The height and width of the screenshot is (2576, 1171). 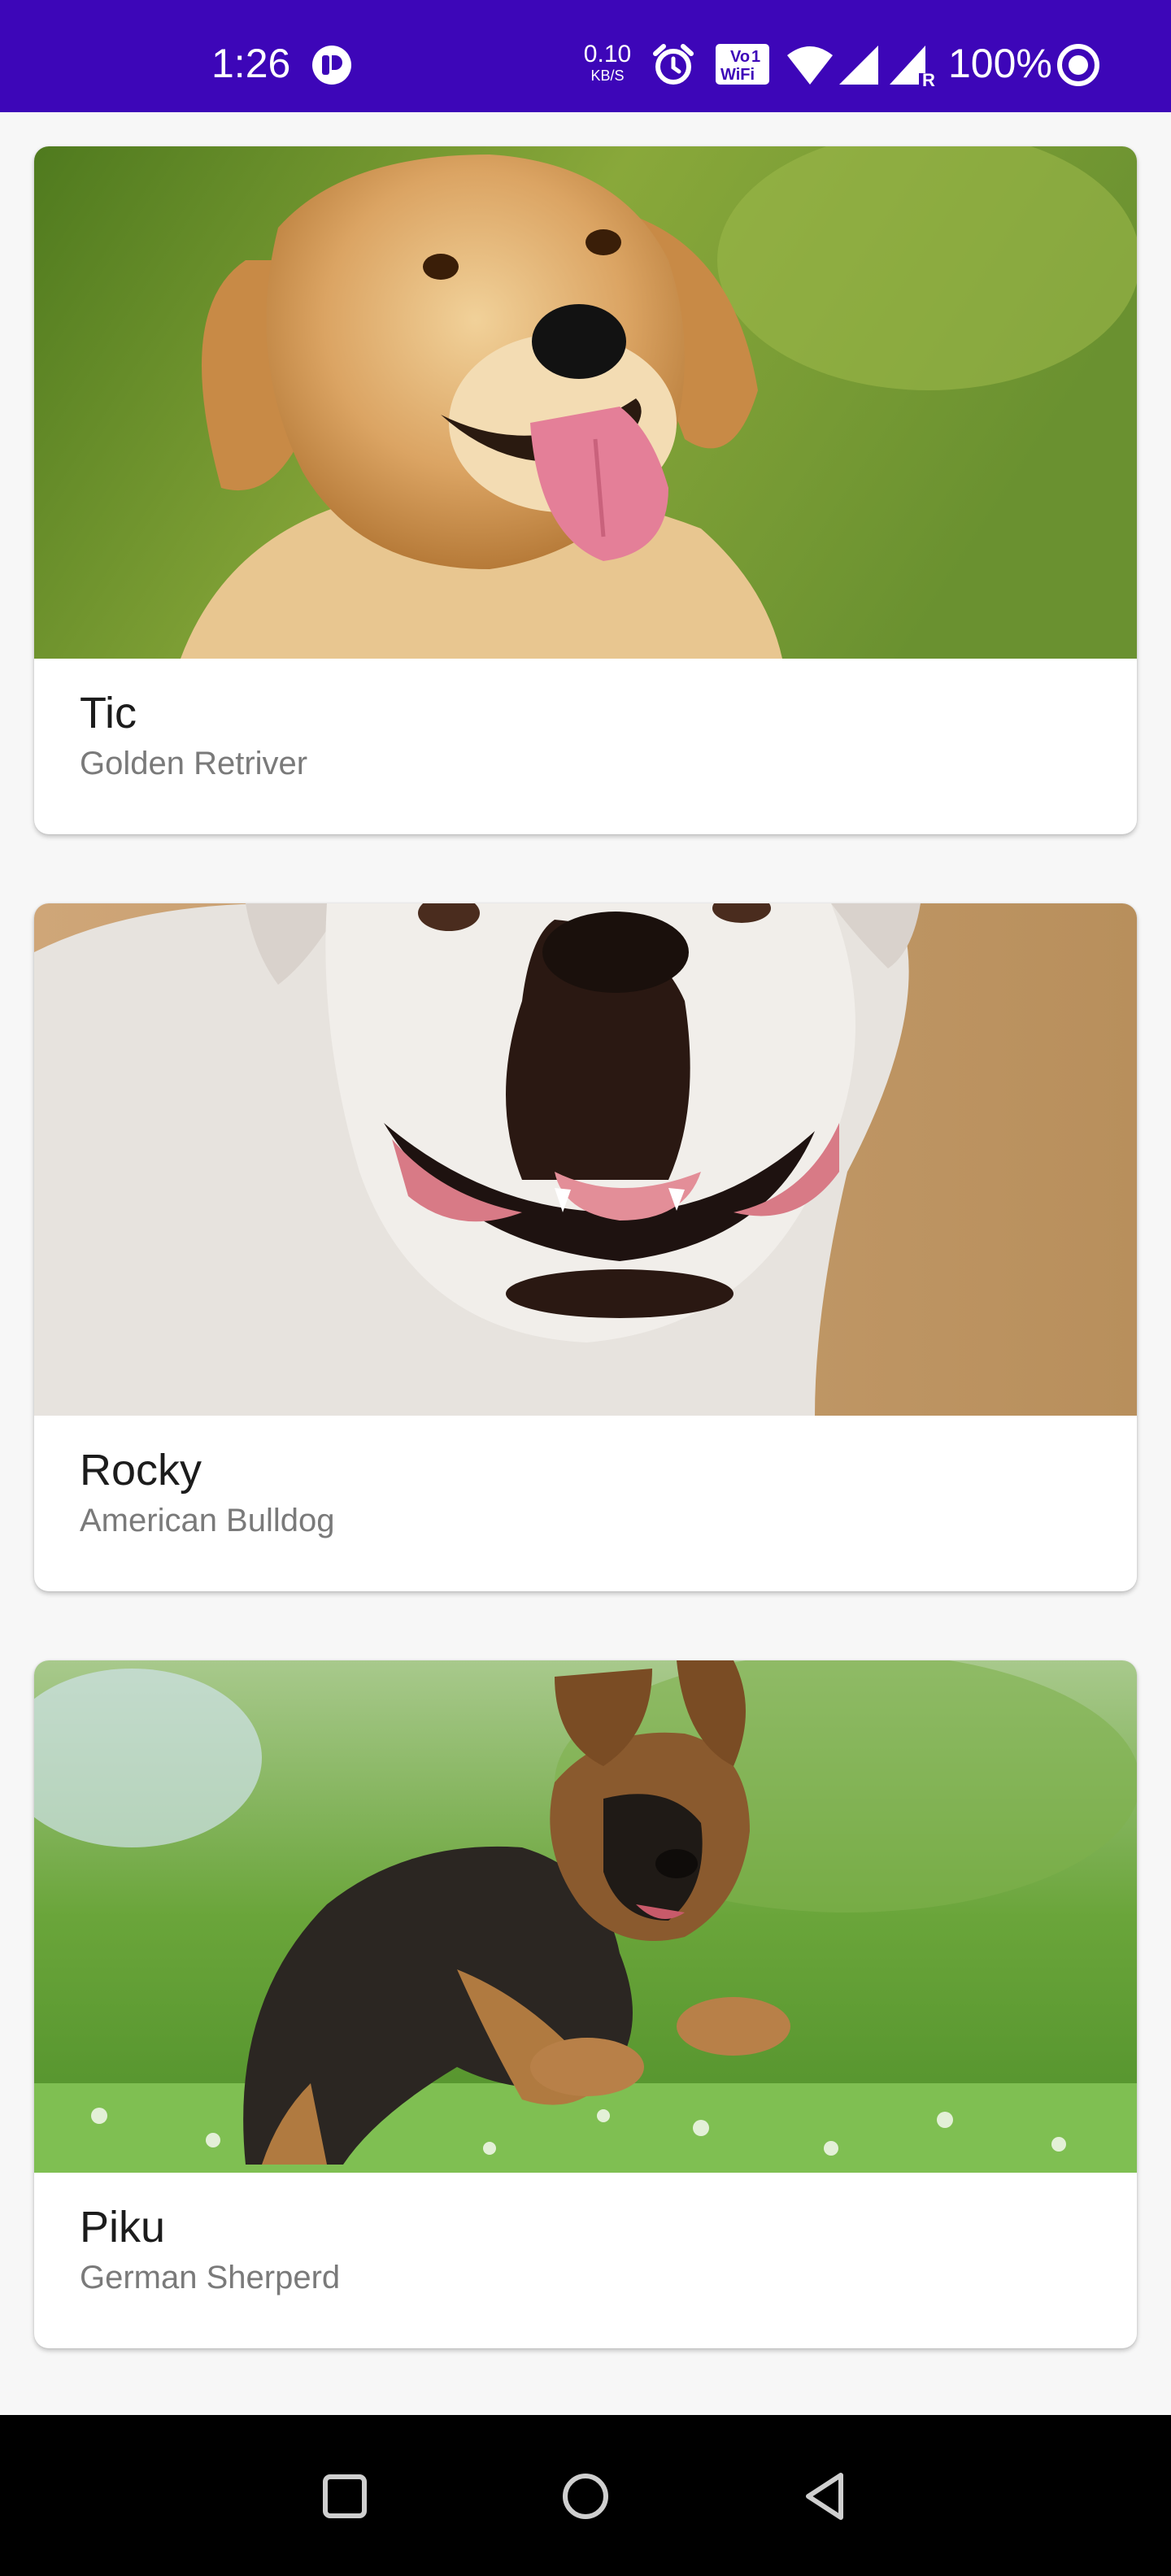 I want to click on sim-label: 1, so click(x=755, y=57).